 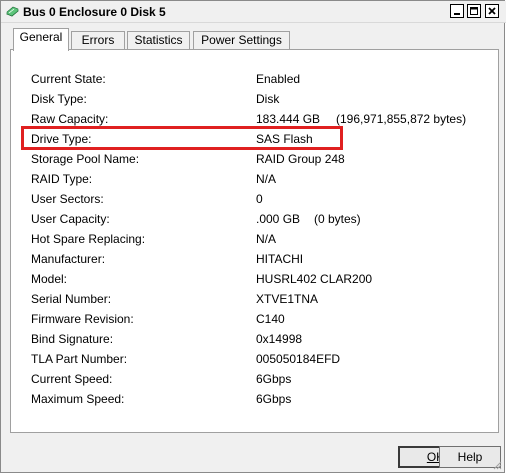 What do you see at coordinates (72, 339) in the screenshot?
I see `property-label: Bind Signature:` at bounding box center [72, 339].